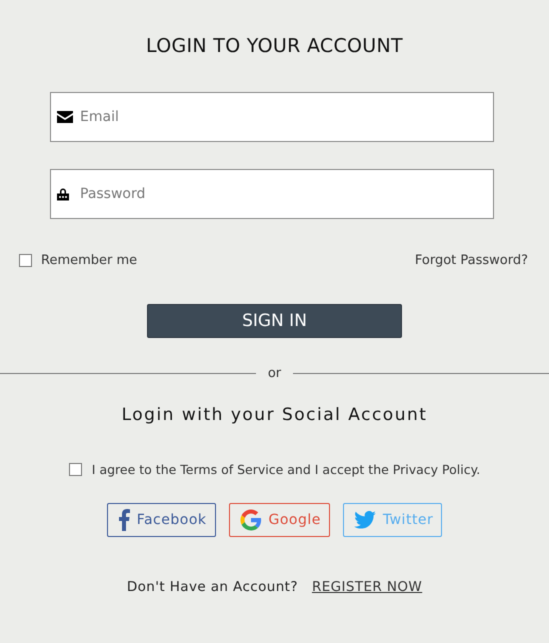  What do you see at coordinates (274, 415) in the screenshot?
I see `social-heading: Login with your Social Account` at bounding box center [274, 415].